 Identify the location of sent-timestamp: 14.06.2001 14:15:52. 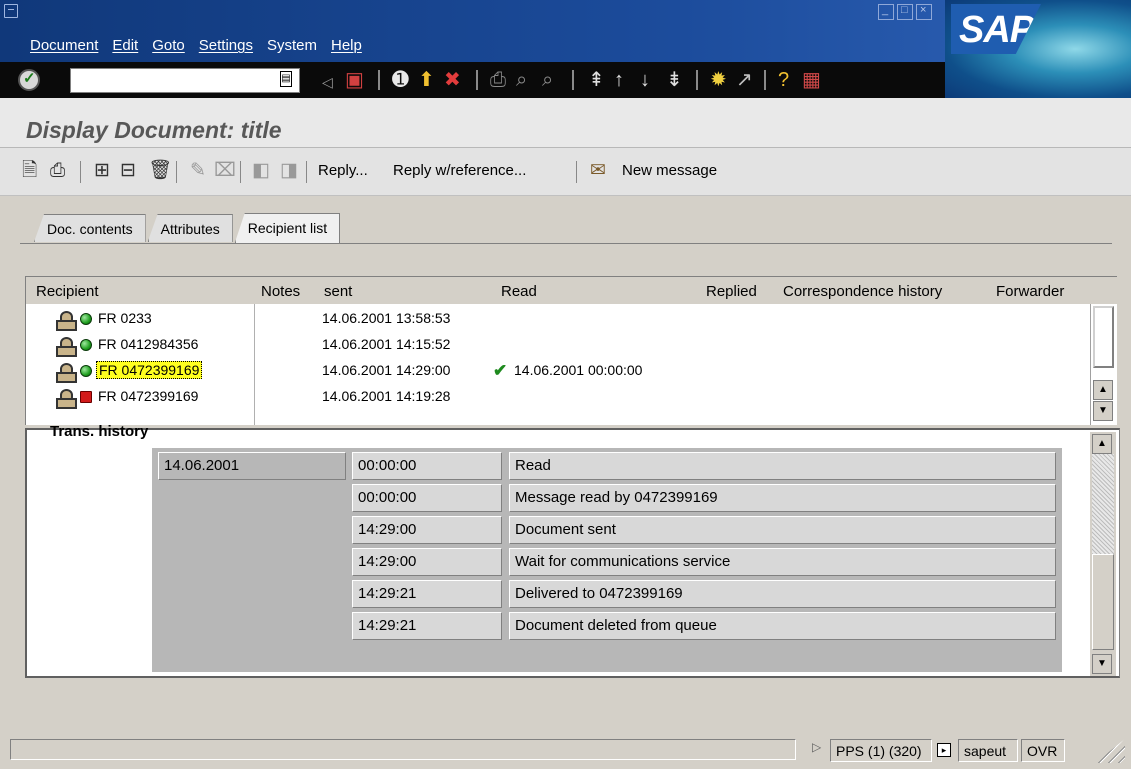
(386, 344).